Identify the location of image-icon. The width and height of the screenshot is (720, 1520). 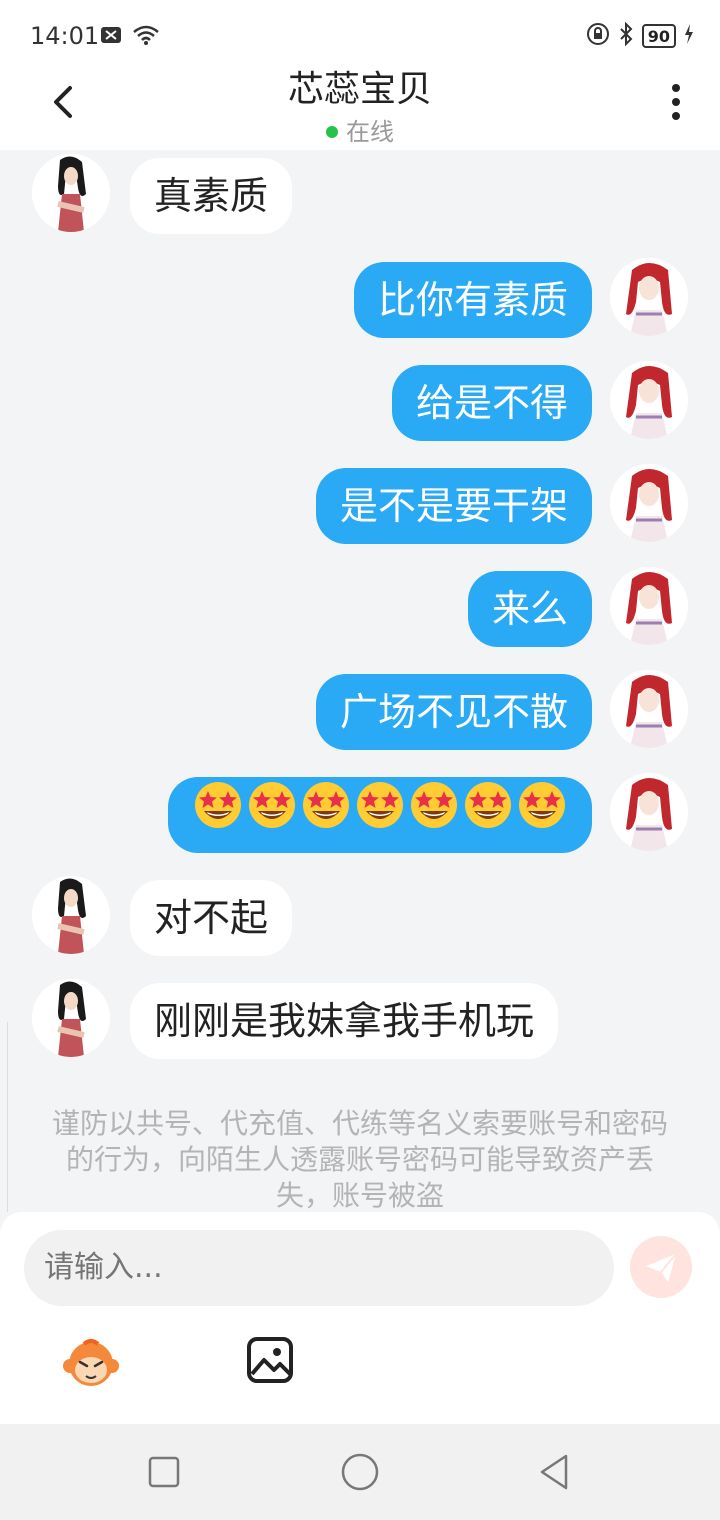
(270, 1360).